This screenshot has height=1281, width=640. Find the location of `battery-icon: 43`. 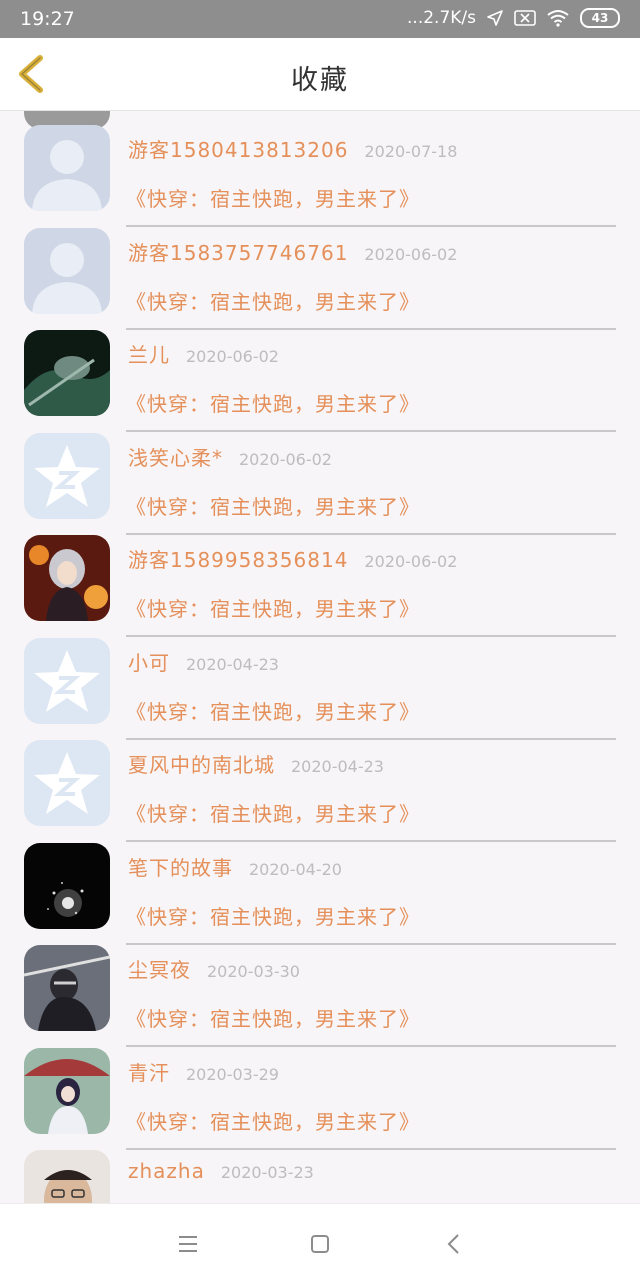

battery-icon: 43 is located at coordinates (600, 18).